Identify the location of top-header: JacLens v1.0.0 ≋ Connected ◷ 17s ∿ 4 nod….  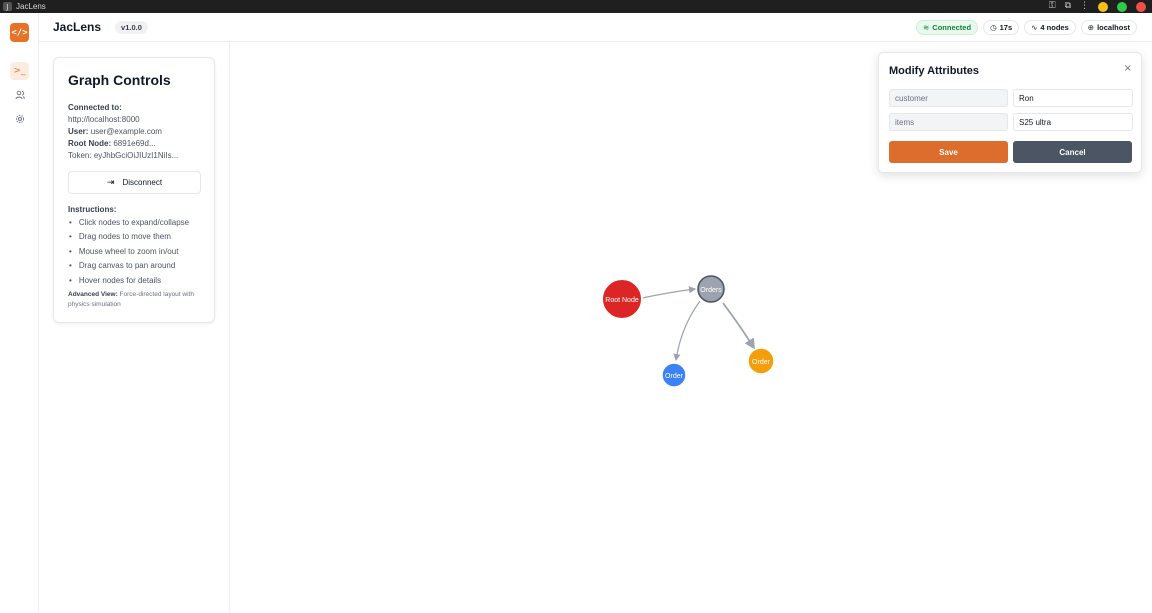
(595, 27).